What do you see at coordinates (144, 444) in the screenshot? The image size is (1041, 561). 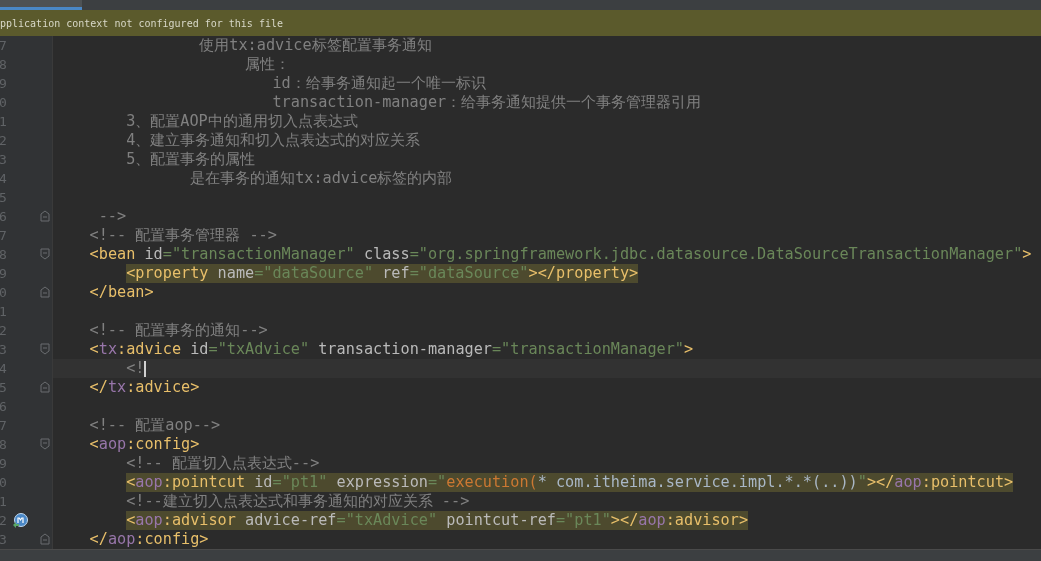 I see `code-line: <aop:config>` at bounding box center [144, 444].